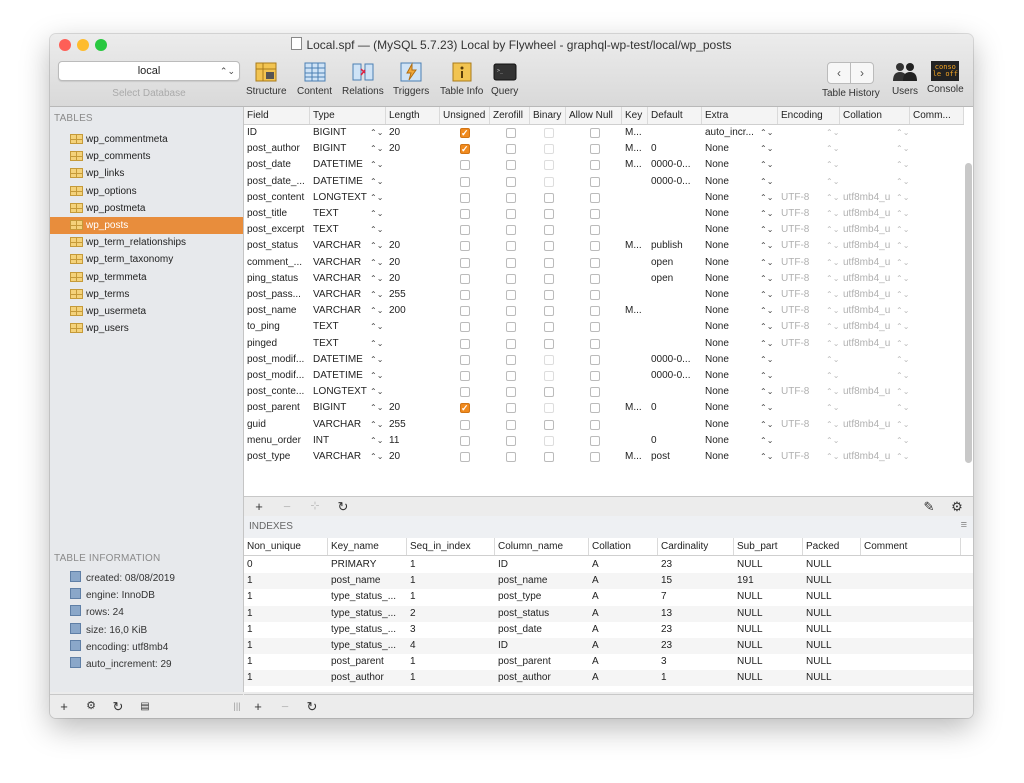 This screenshot has width=1024, height=783. What do you see at coordinates (594, 115) in the screenshot?
I see `fields-column-header: Allow Null` at bounding box center [594, 115].